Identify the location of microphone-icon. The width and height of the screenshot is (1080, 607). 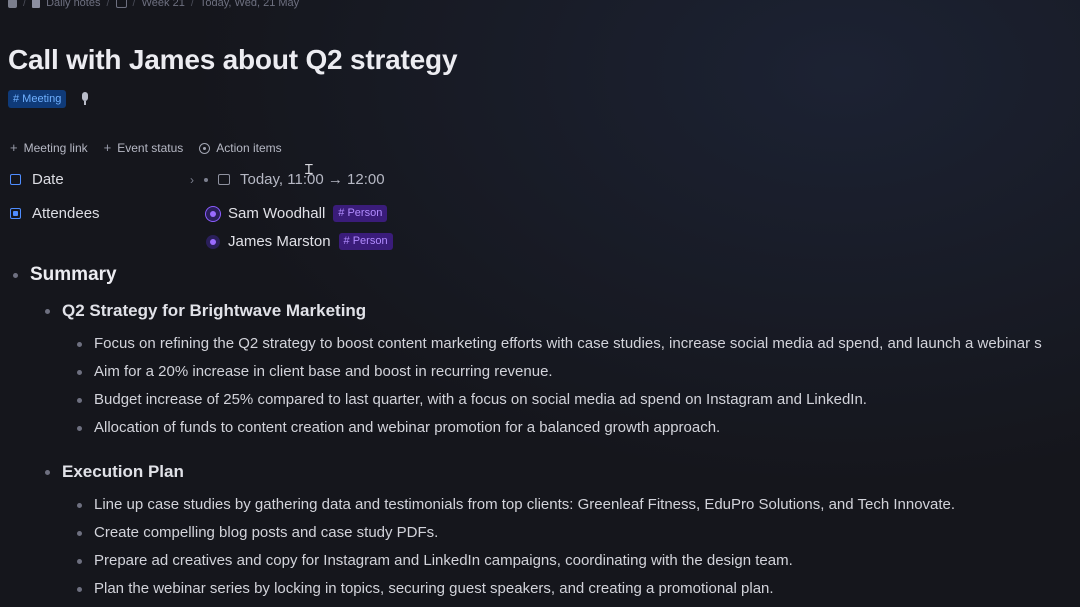
(85, 99).